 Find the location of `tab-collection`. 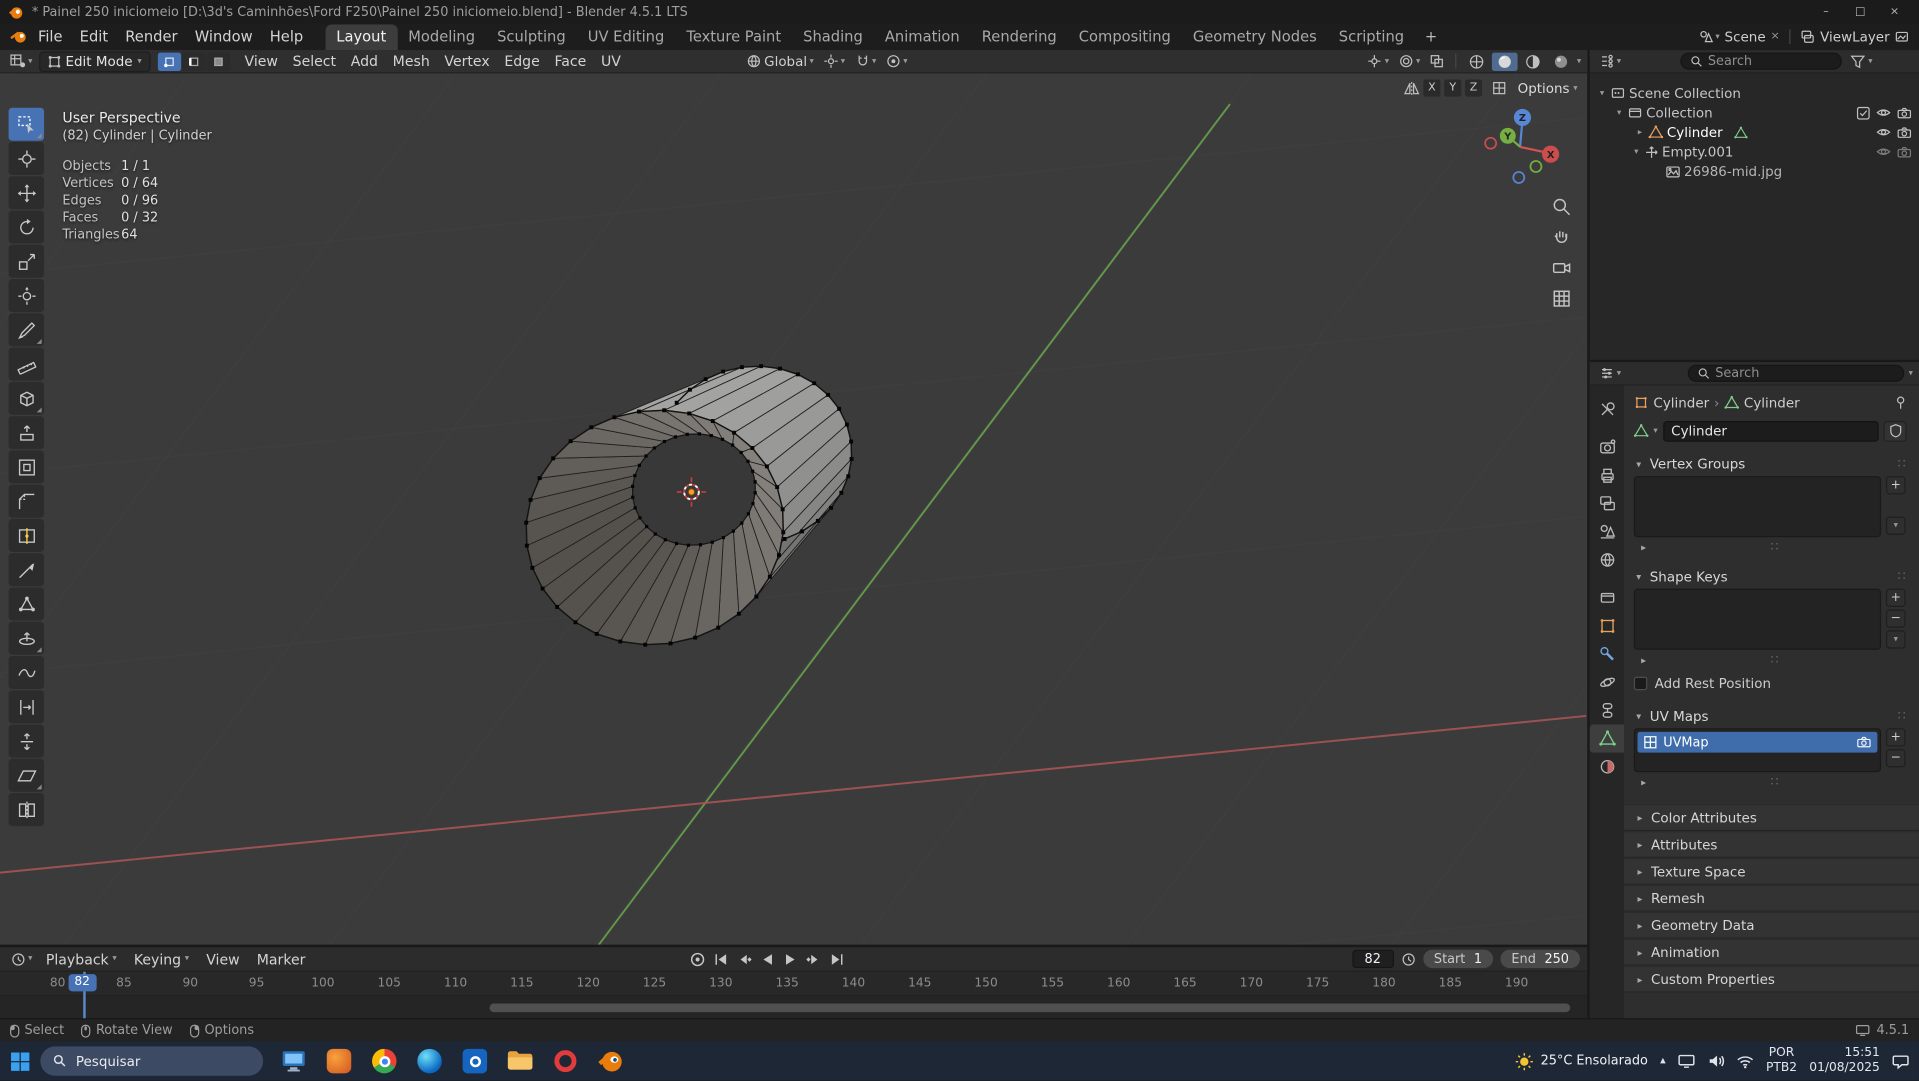

tab-collection is located at coordinates (1607, 598).